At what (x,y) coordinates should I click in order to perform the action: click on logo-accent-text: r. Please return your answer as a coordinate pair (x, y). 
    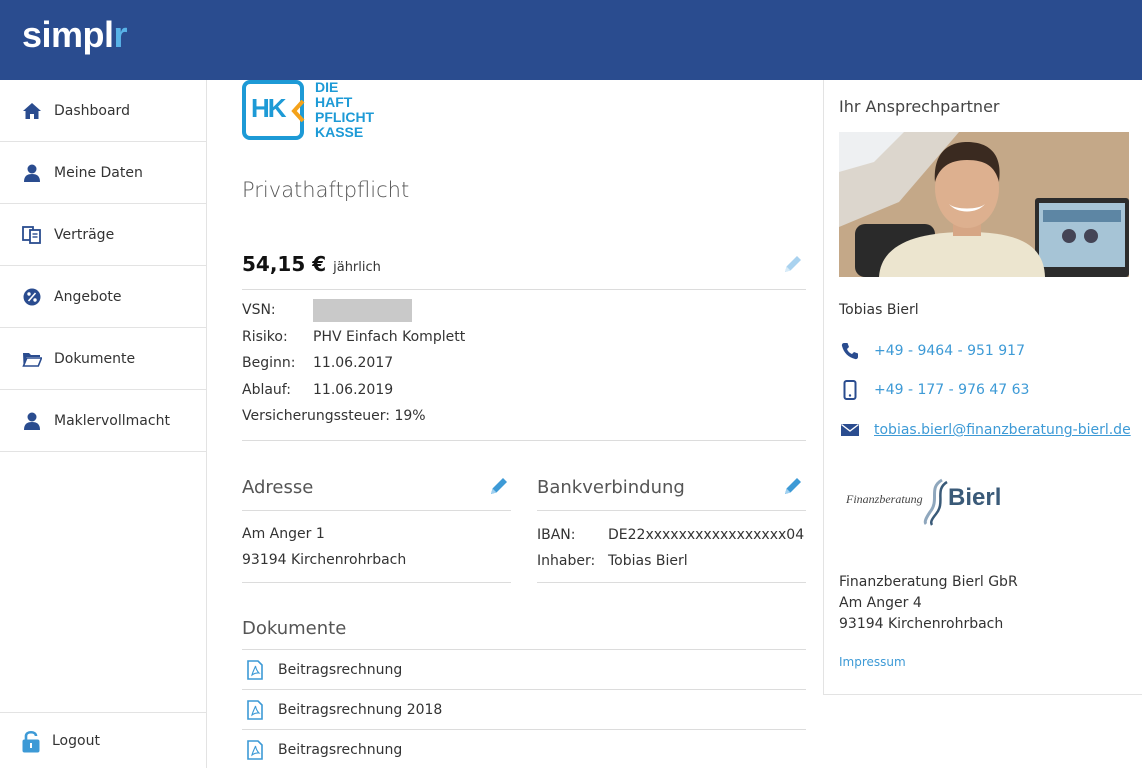
    Looking at the image, I should click on (120, 34).